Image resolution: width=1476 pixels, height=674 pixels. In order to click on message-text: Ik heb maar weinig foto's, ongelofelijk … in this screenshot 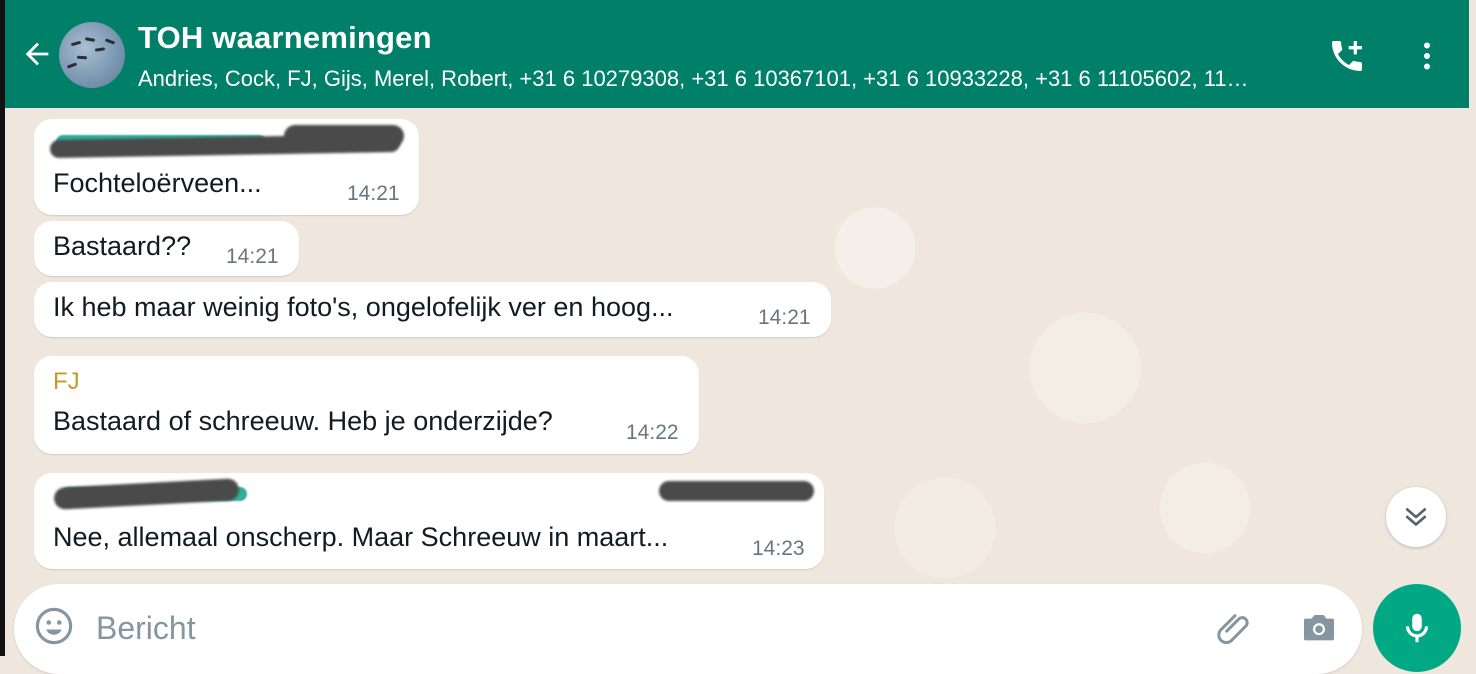, I will do `click(363, 307)`.